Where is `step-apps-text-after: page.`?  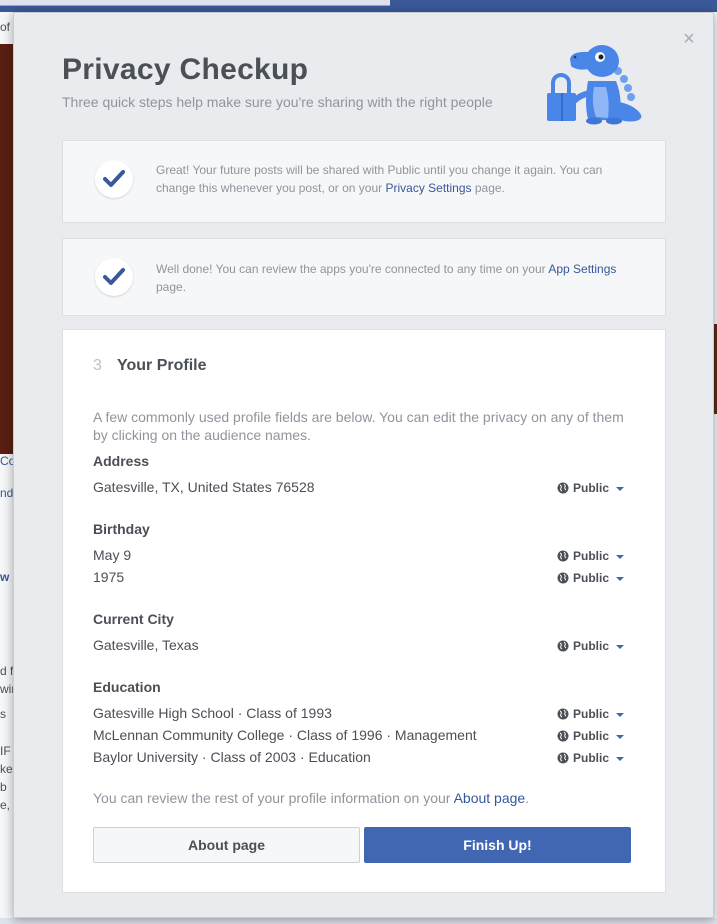 step-apps-text-after: page. is located at coordinates (171, 287).